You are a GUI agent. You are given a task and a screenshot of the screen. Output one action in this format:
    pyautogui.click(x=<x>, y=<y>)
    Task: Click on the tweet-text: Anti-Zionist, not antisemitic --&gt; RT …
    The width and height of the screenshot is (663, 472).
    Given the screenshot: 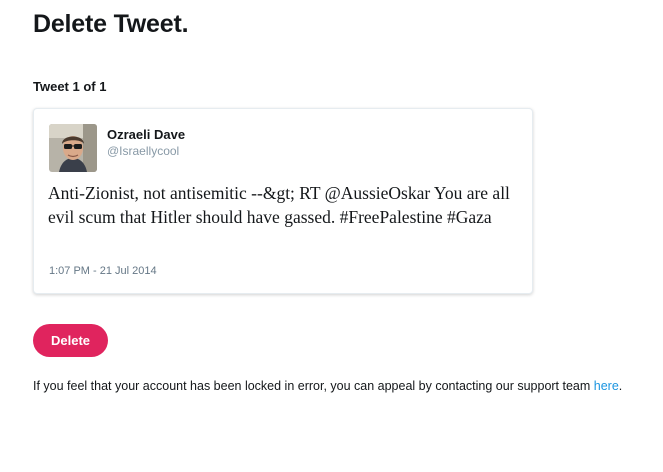 What is the action you would take?
    pyautogui.click(x=279, y=205)
    